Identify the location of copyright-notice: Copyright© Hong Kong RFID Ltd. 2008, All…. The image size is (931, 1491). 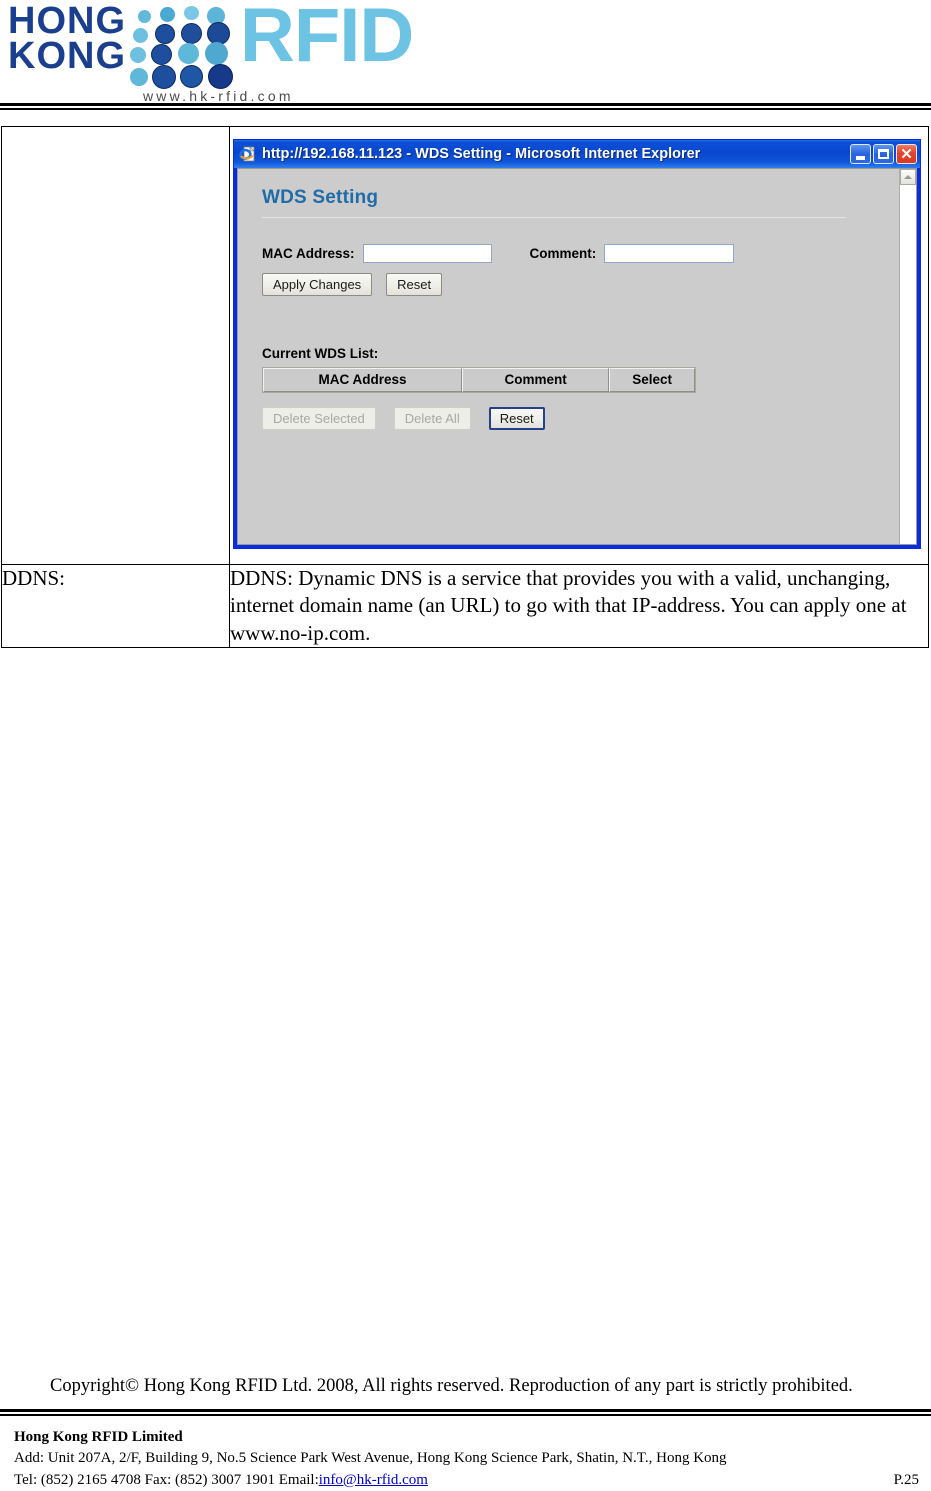
(451, 1386).